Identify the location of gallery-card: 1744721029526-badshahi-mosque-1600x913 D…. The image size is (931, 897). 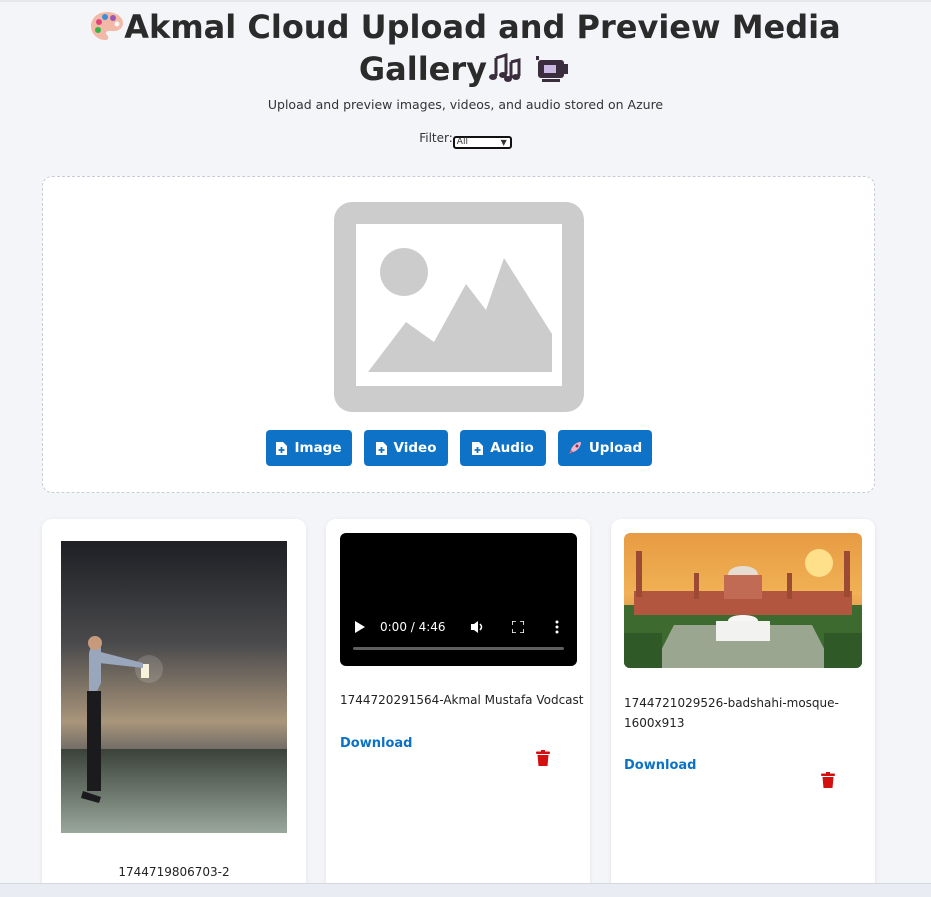
(743, 708).